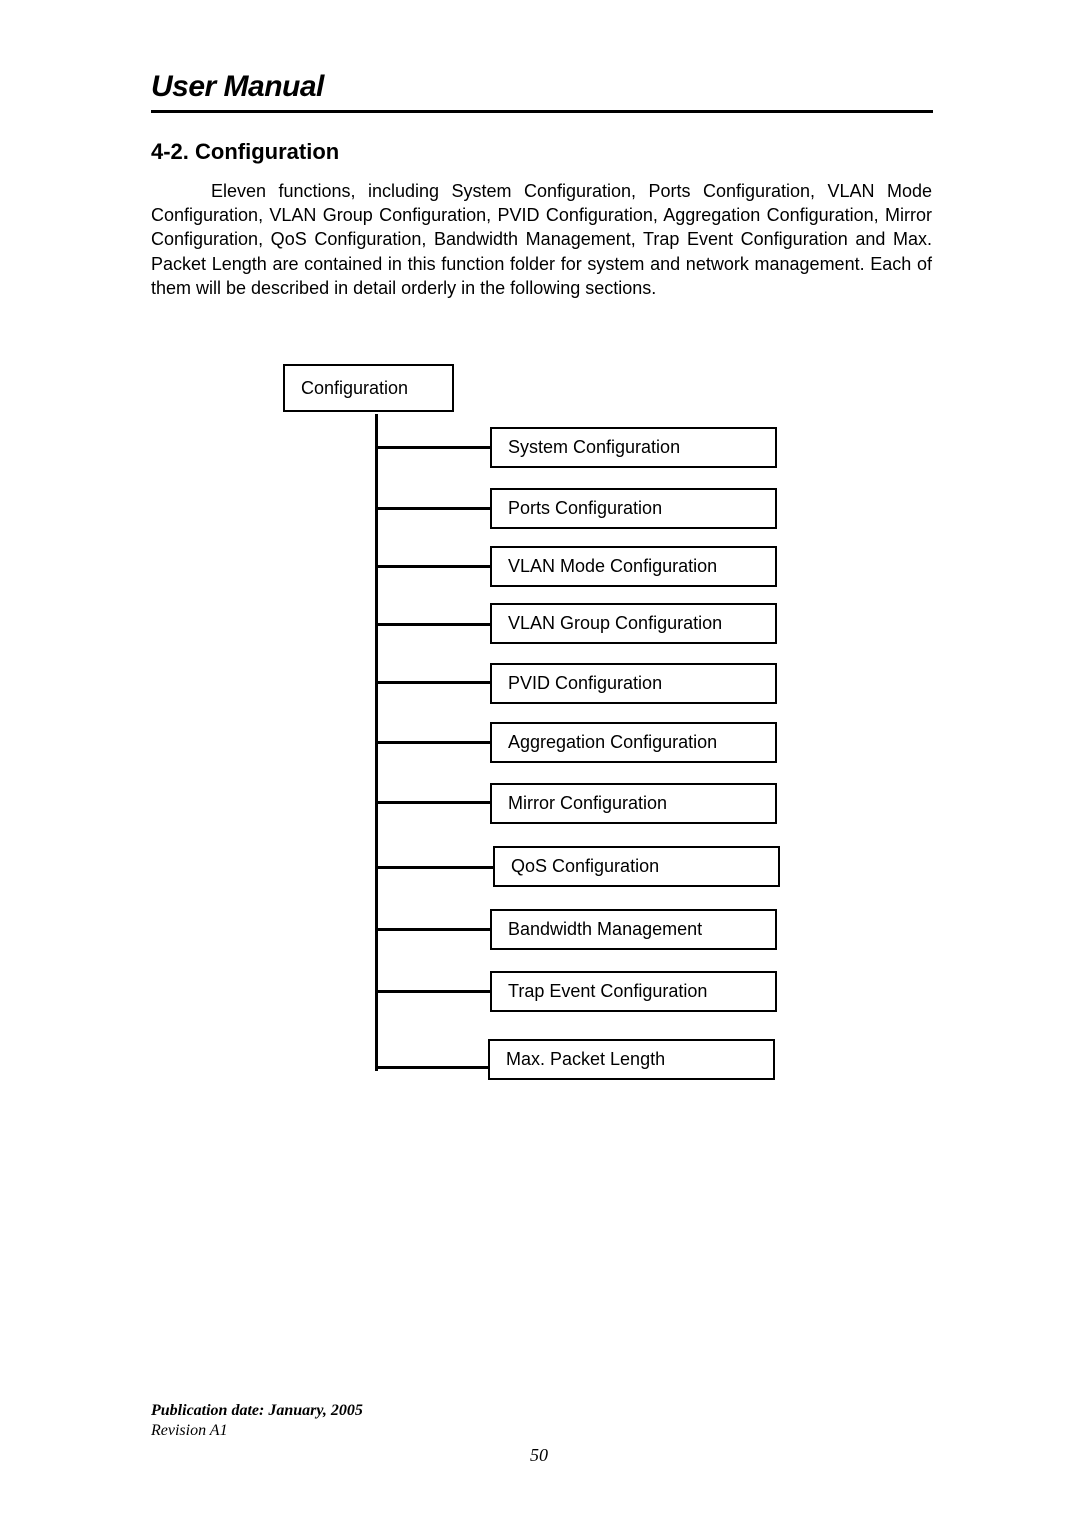  I want to click on tree-node-mirror-configuration: Mirror Configuration, so click(633, 803).